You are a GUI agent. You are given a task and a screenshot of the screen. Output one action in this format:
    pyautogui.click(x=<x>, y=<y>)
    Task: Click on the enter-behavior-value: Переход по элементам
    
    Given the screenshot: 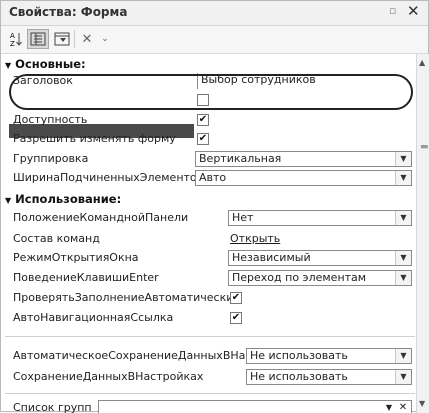 What is the action you would take?
    pyautogui.click(x=299, y=277)
    